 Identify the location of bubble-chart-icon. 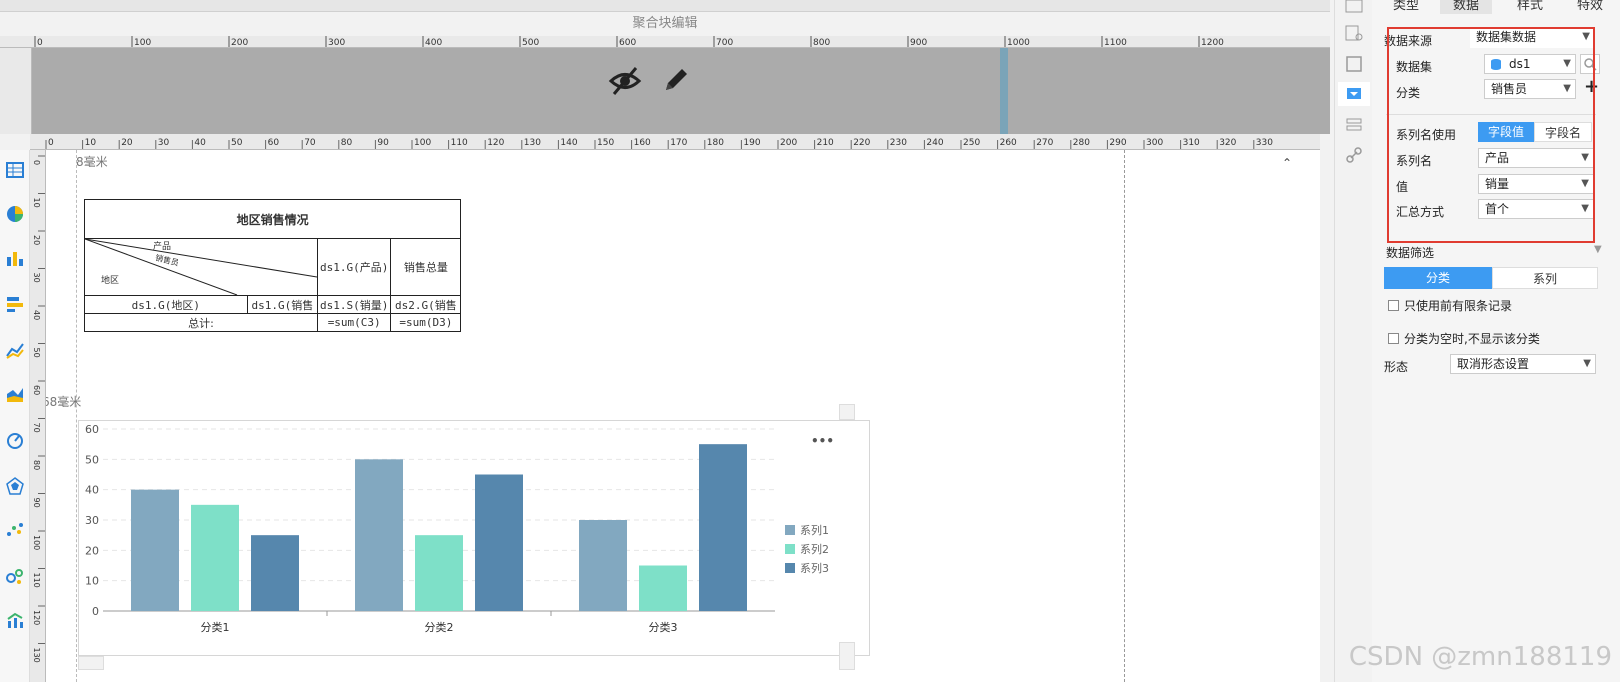
(15, 576).